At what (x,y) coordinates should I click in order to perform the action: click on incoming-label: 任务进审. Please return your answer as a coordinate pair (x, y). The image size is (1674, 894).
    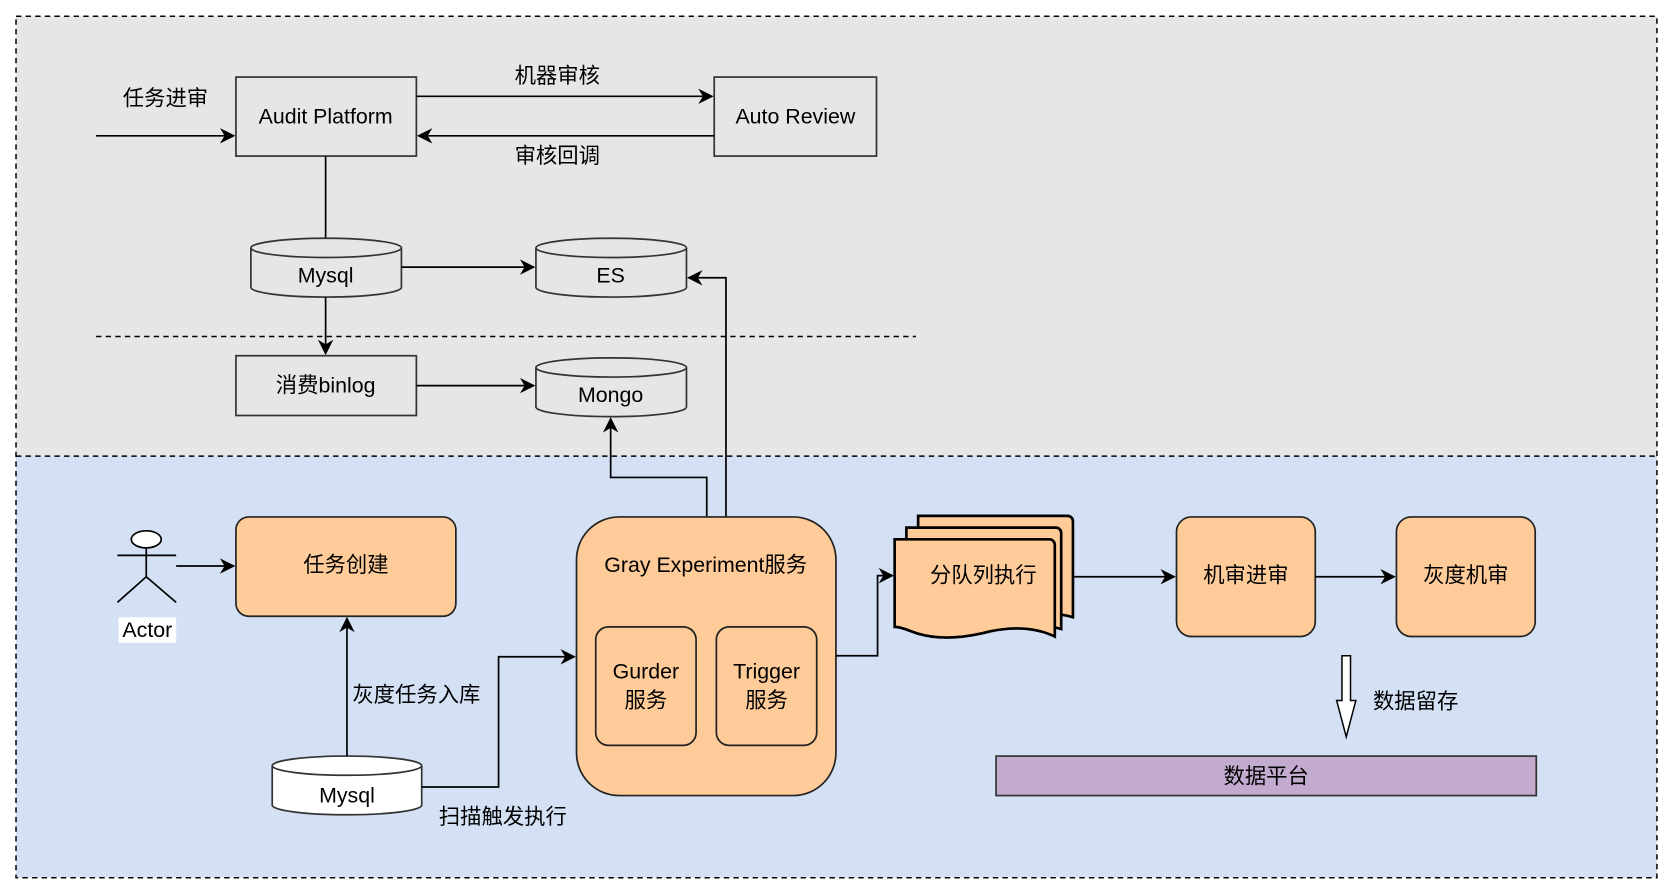
    Looking at the image, I should click on (165, 98).